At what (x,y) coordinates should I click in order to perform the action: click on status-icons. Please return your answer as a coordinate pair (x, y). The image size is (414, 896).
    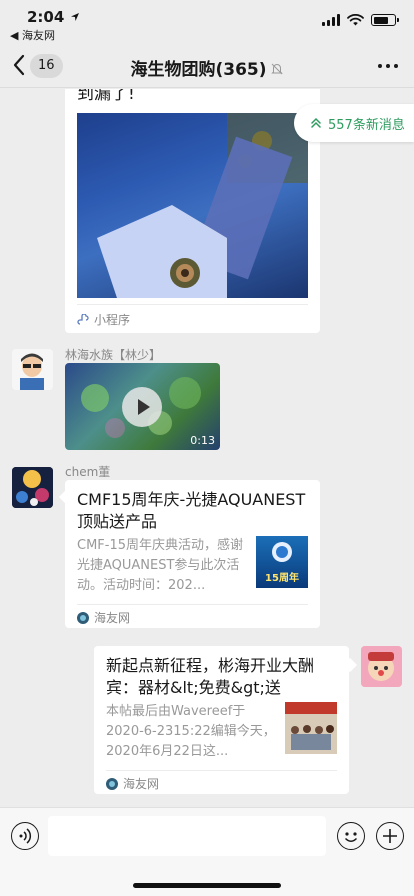
    Looking at the image, I should click on (360, 20).